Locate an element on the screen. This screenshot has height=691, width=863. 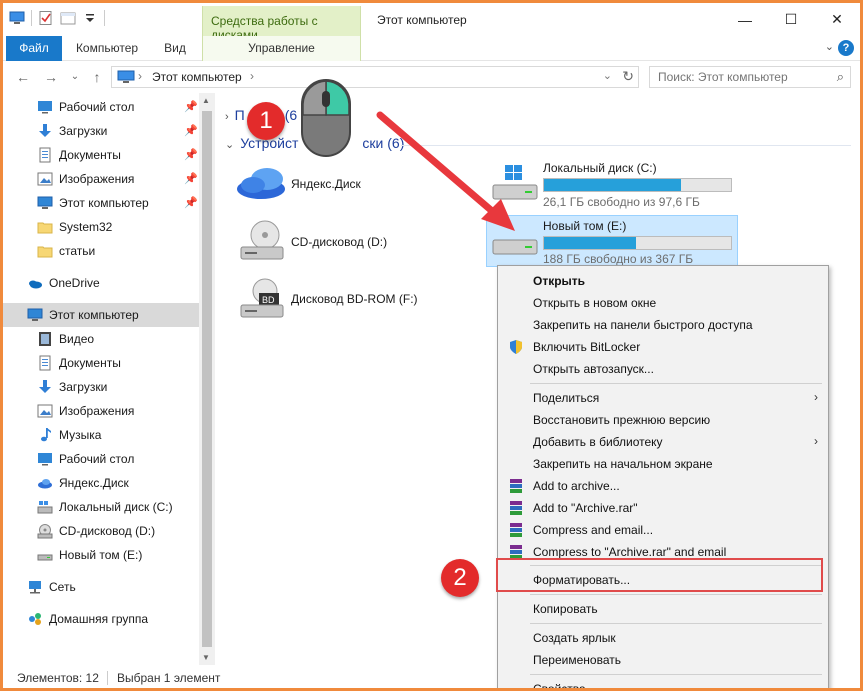
menu-item-add-to-archive-rar: Add to "Archive.rar" is located at coordinates (663, 508).